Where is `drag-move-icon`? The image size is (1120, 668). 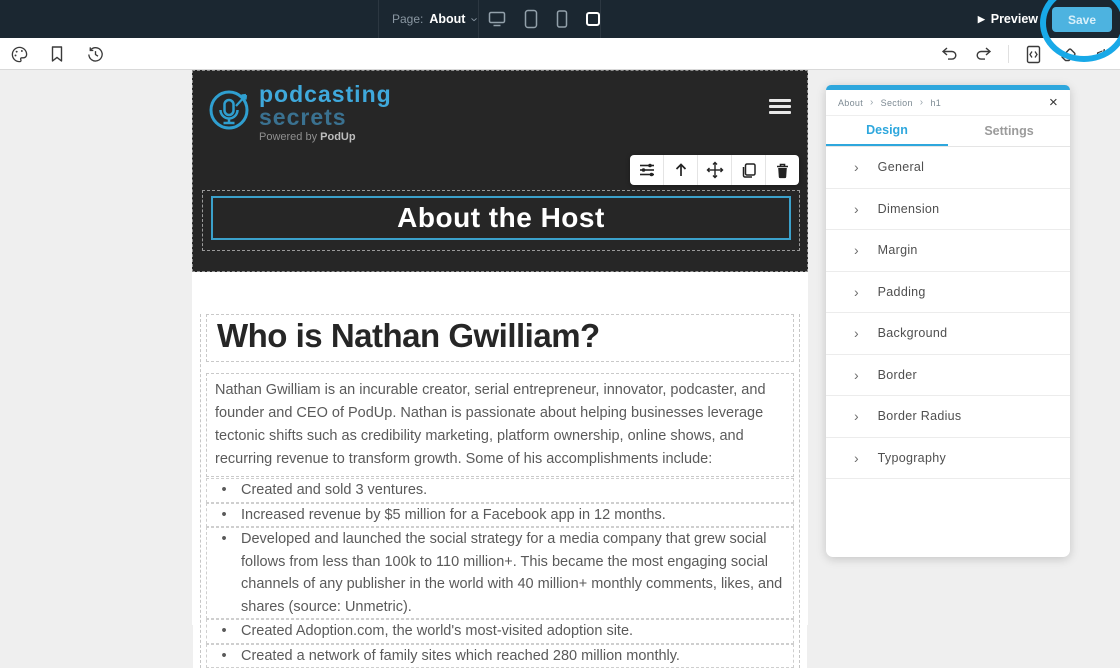 drag-move-icon is located at coordinates (714, 170).